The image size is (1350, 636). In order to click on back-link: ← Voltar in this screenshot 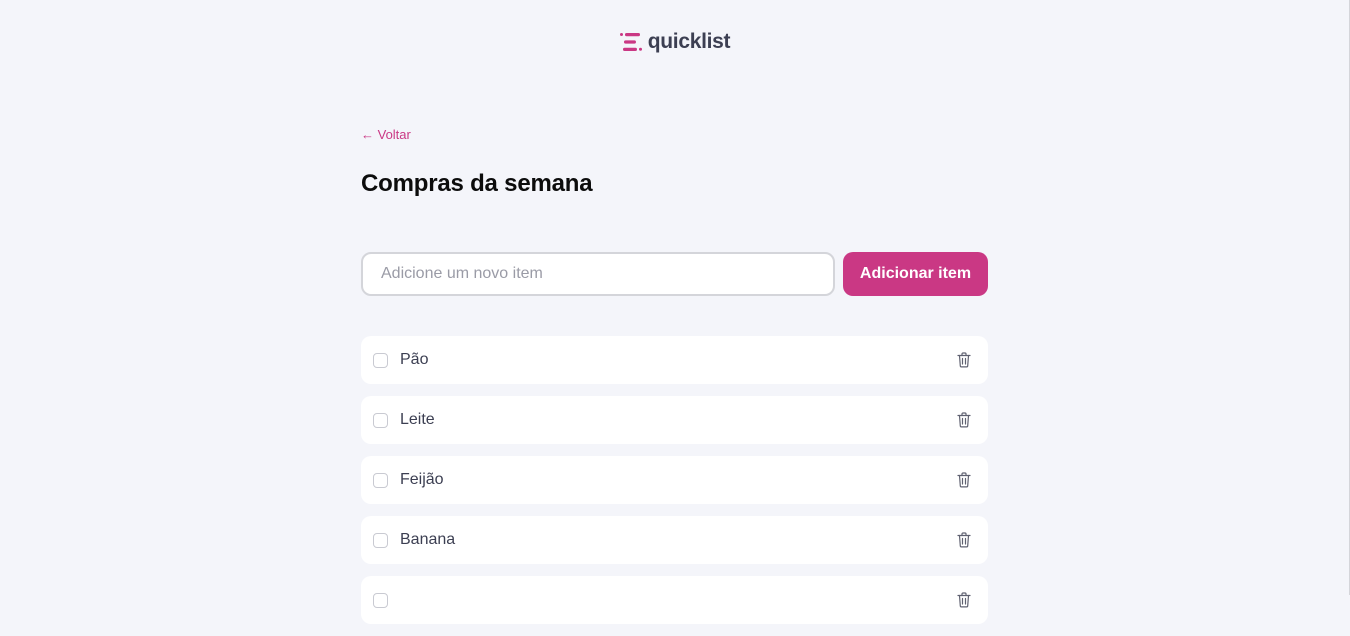, I will do `click(386, 134)`.